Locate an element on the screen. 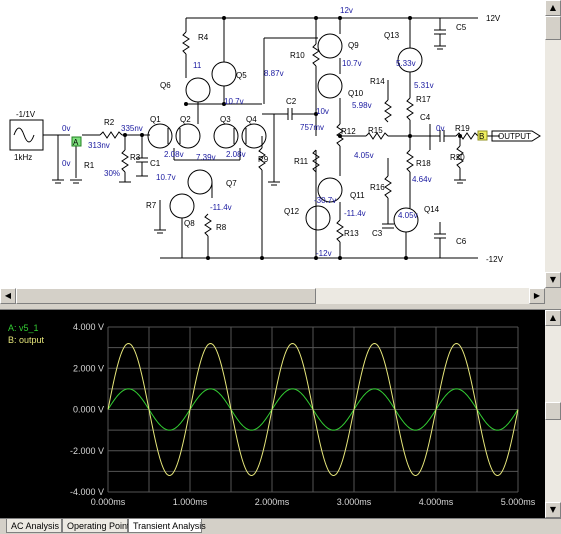 This screenshot has height=534, width=561. schematic-horizontal-scrollbar: ◀ ▶ is located at coordinates (272, 296).